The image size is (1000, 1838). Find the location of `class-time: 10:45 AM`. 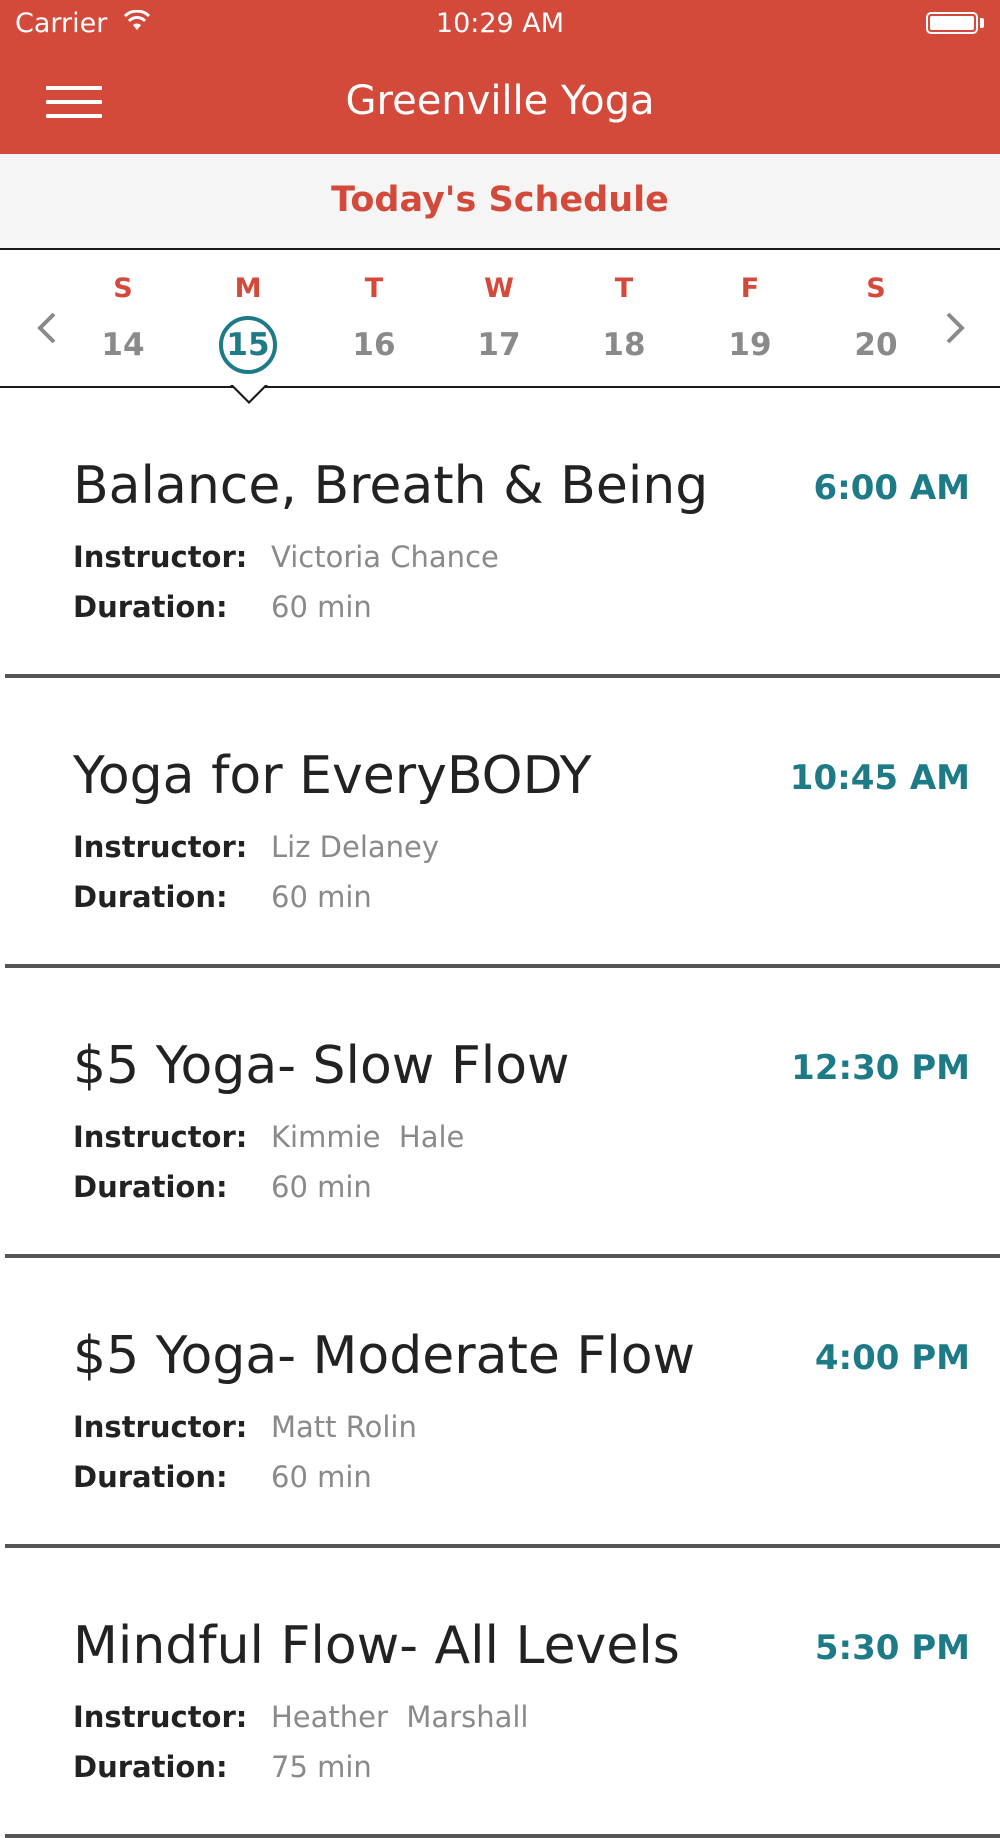

class-time: 10:45 AM is located at coordinates (879, 778).